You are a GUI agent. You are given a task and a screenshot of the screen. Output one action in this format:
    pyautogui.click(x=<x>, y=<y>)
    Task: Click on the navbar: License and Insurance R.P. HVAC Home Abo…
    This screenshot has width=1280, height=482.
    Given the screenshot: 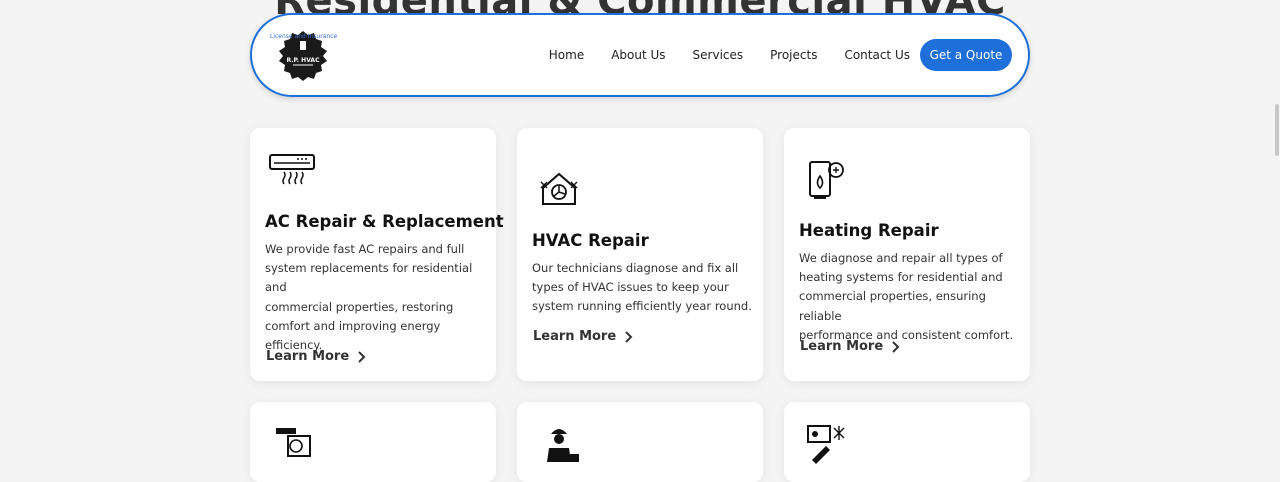 What is the action you would take?
    pyautogui.click(x=640, y=55)
    